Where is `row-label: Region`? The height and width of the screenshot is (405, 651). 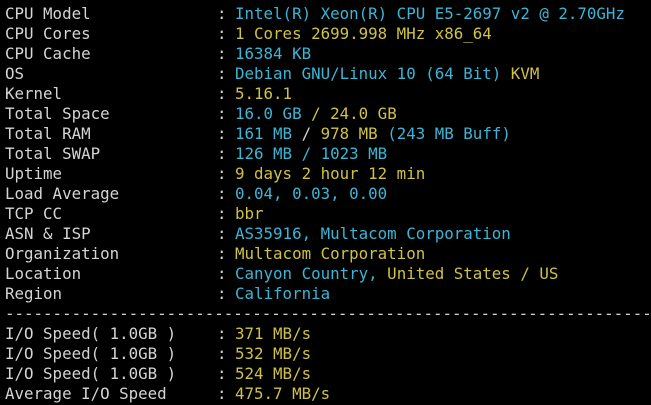
row-label: Region is located at coordinates (34, 293).